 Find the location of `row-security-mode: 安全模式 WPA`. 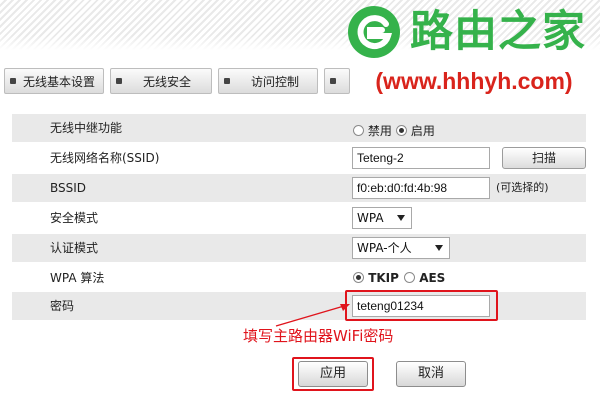

row-security-mode: 安全模式 WPA is located at coordinates (299, 218).